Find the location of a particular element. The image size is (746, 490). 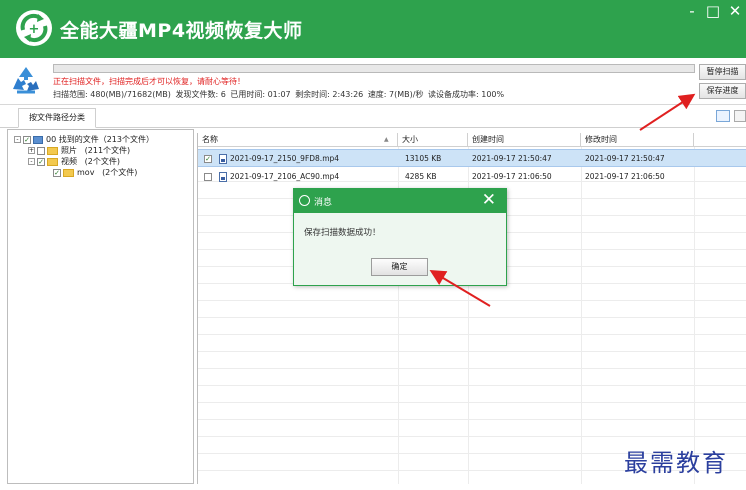

tree-item-count: (211个文件) is located at coordinates (107, 150).